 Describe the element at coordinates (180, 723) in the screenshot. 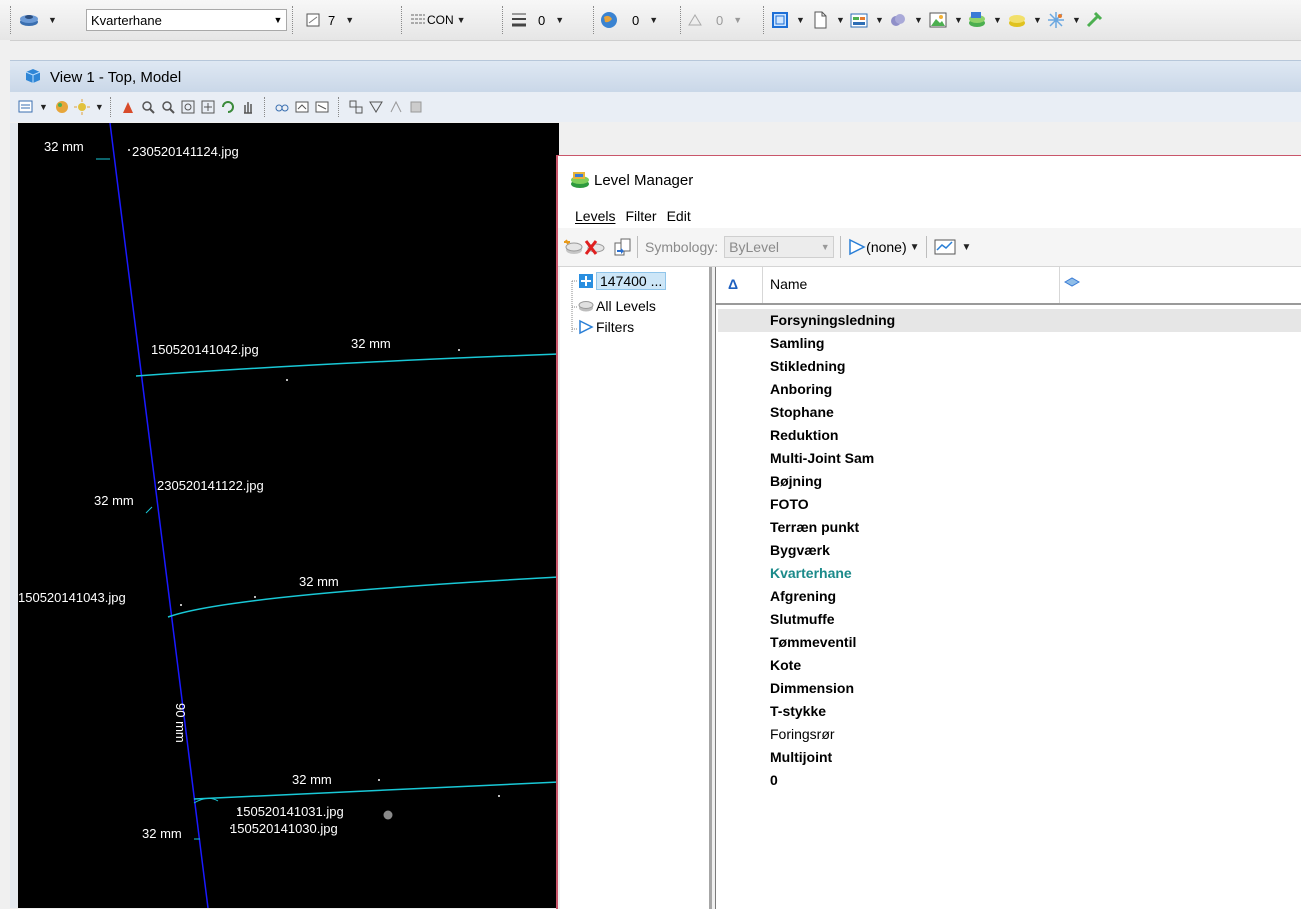

I see `dimension-label: 90 mm` at that location.